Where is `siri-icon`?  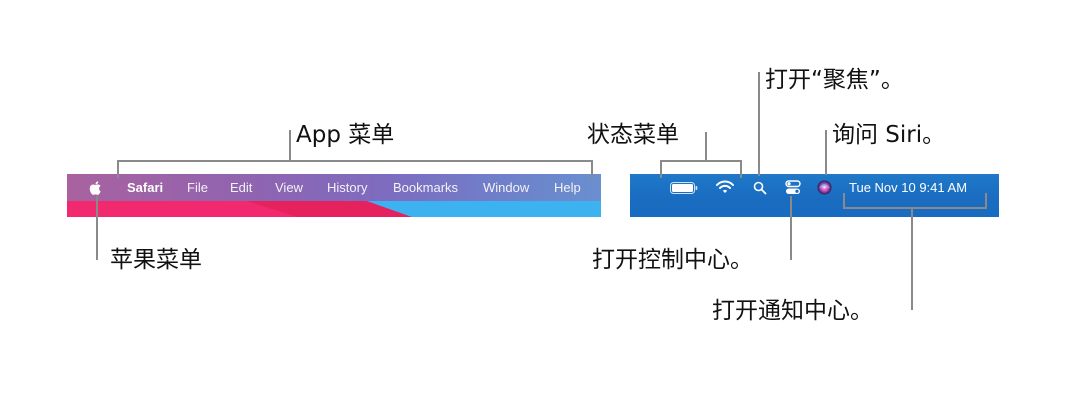 siri-icon is located at coordinates (824, 187).